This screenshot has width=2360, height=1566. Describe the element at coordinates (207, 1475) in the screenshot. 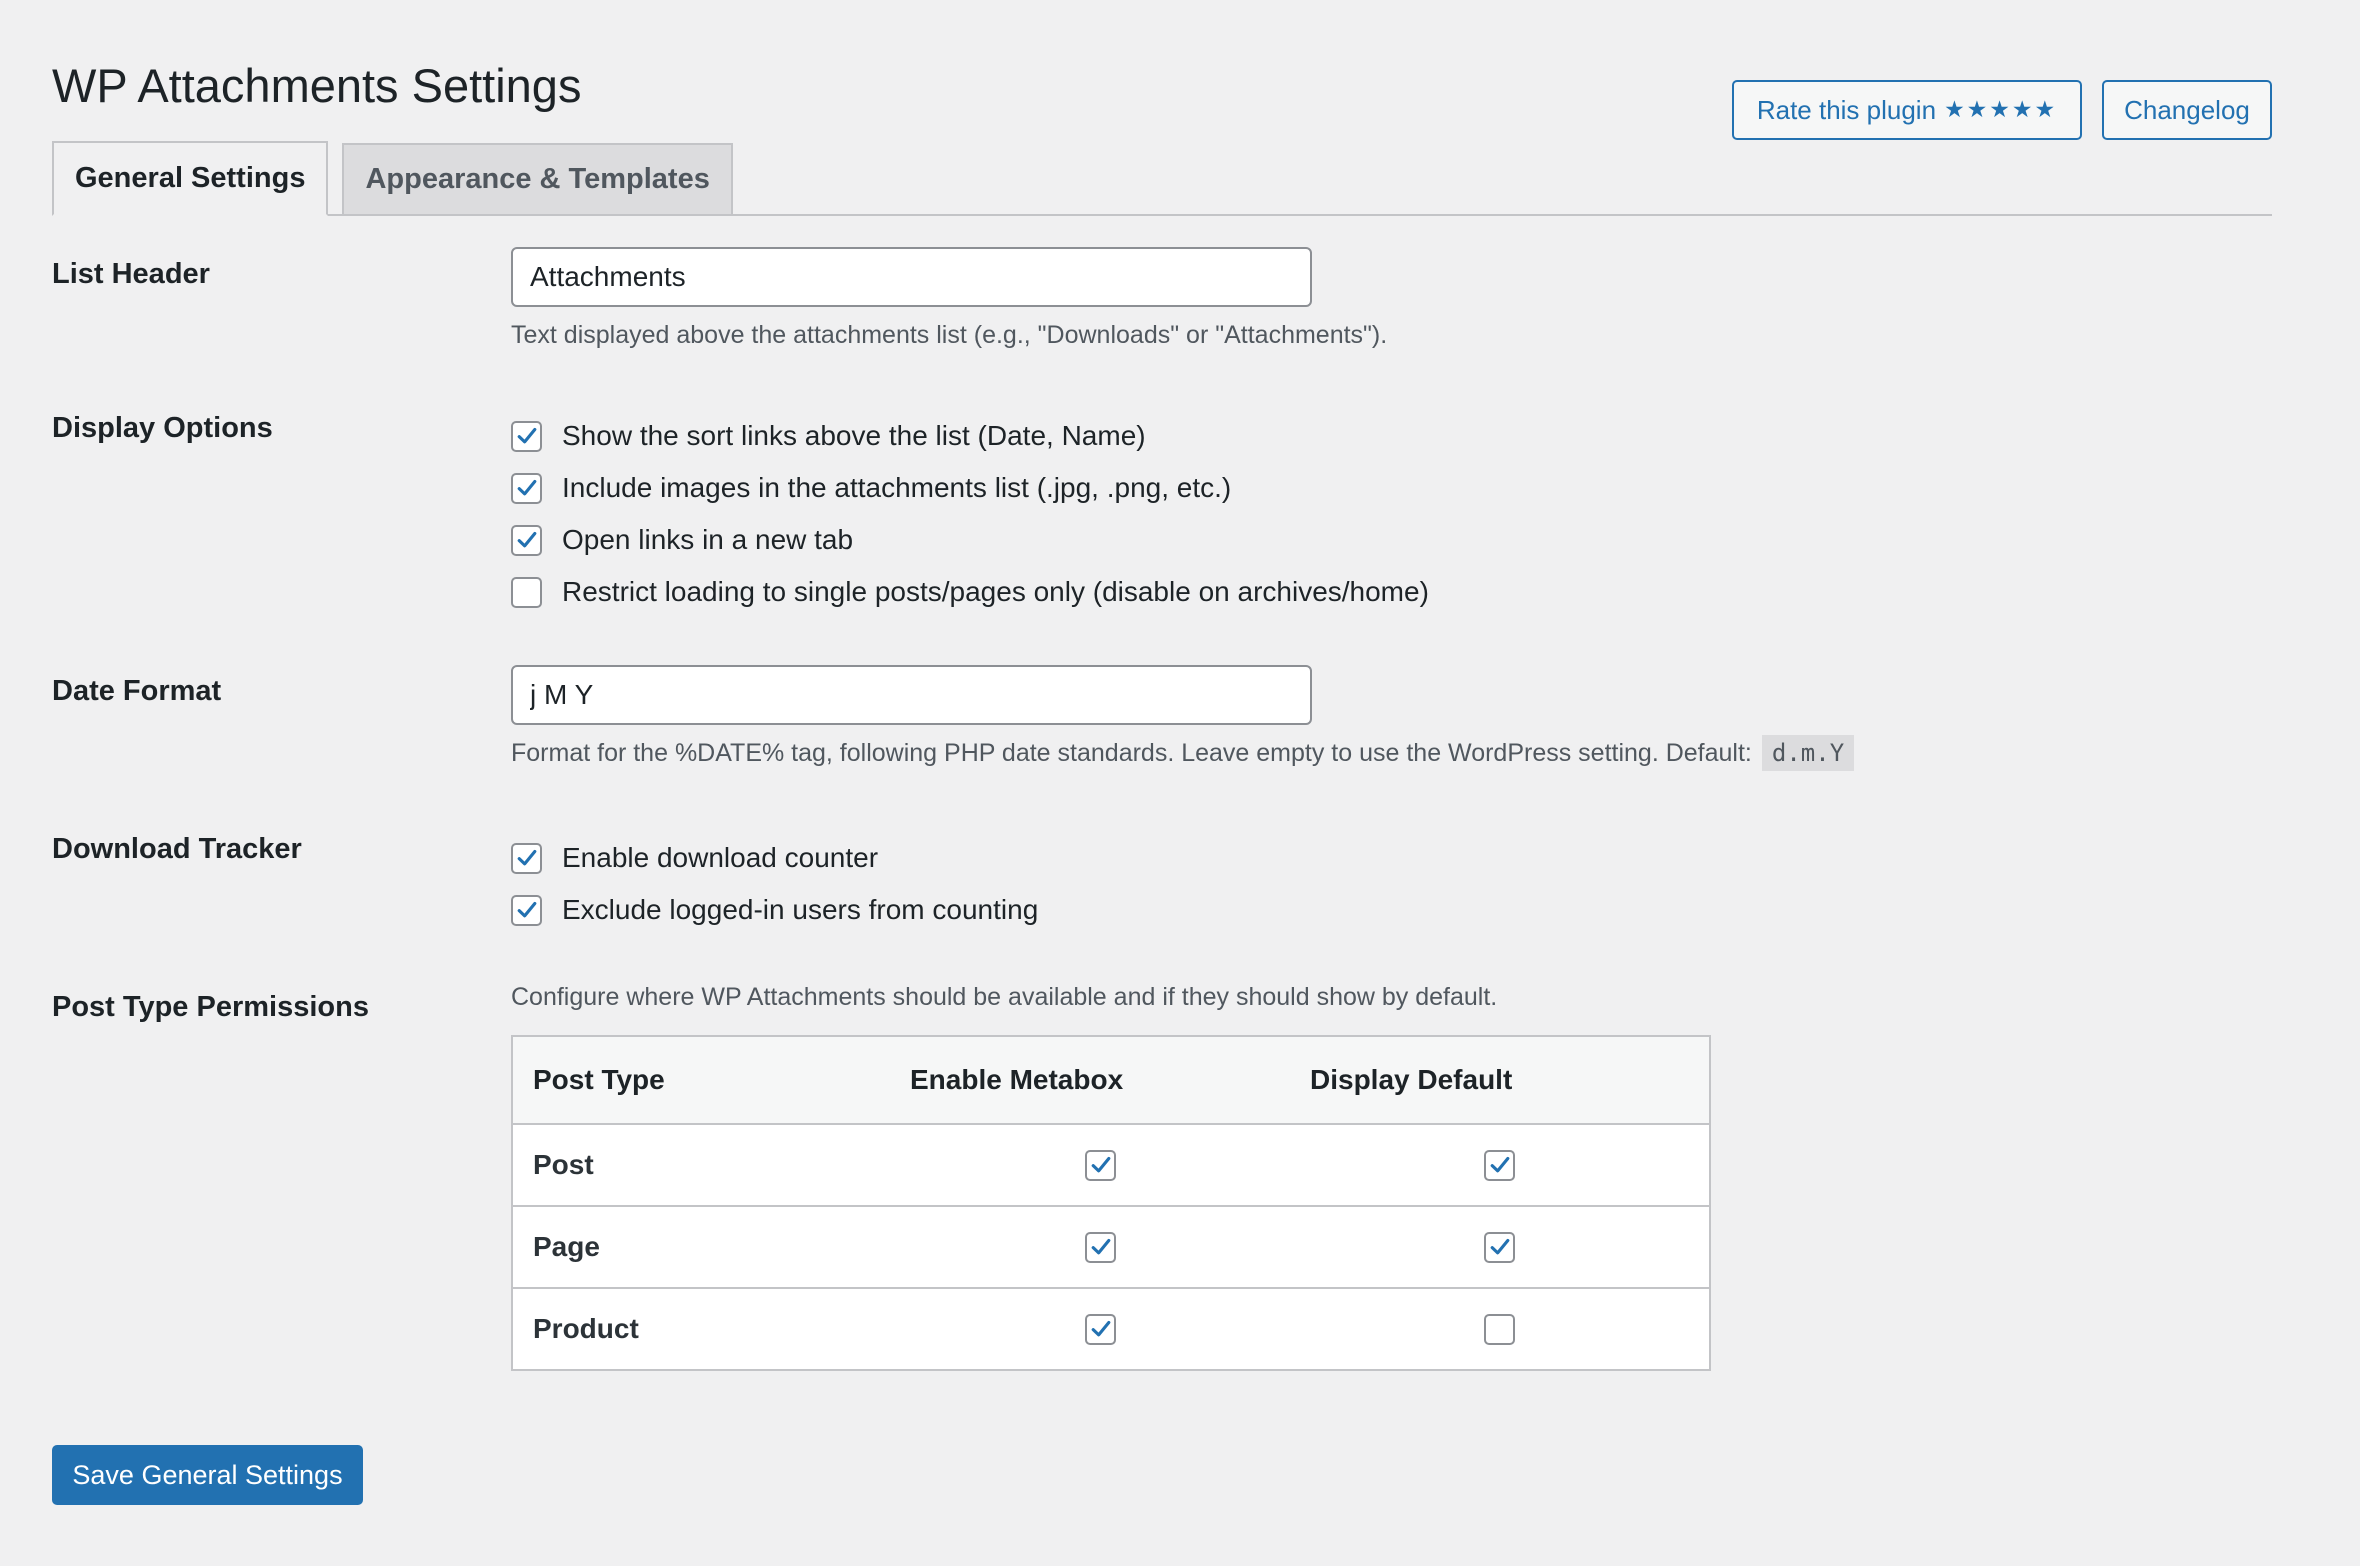

I see `save-general-settings-button: Save General Settings` at that location.